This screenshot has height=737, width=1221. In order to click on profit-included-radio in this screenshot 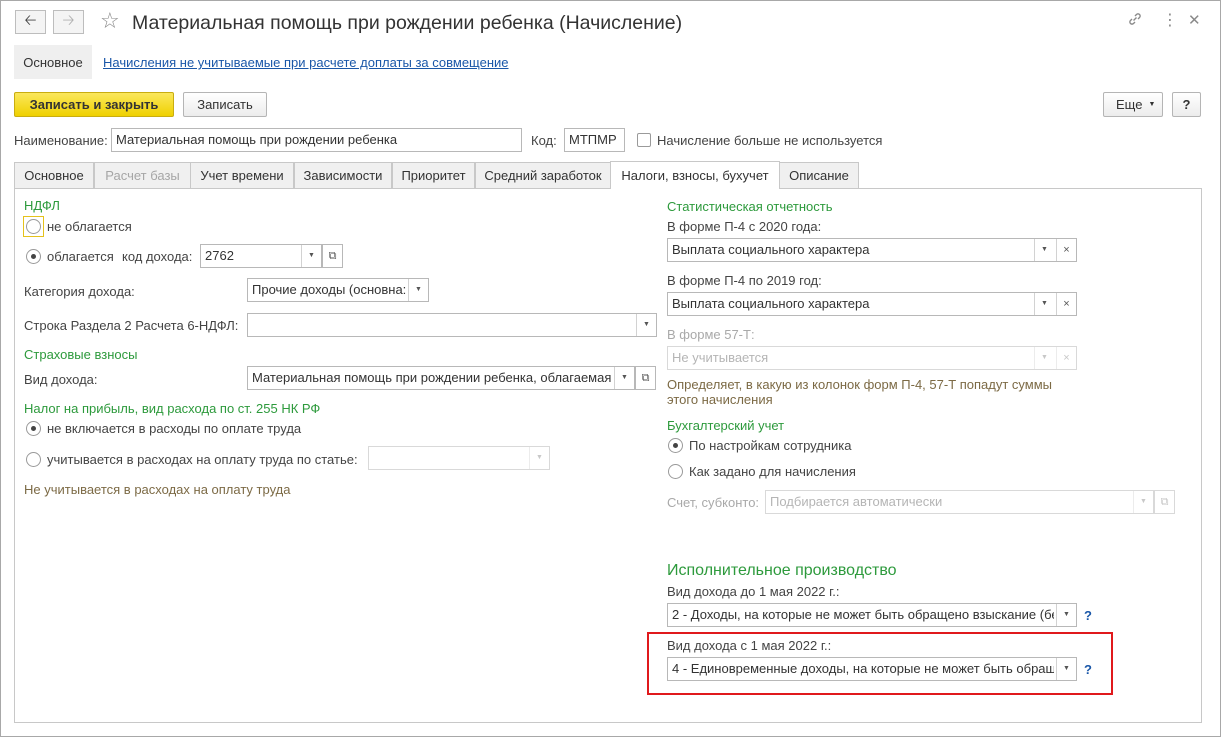, I will do `click(33, 459)`.